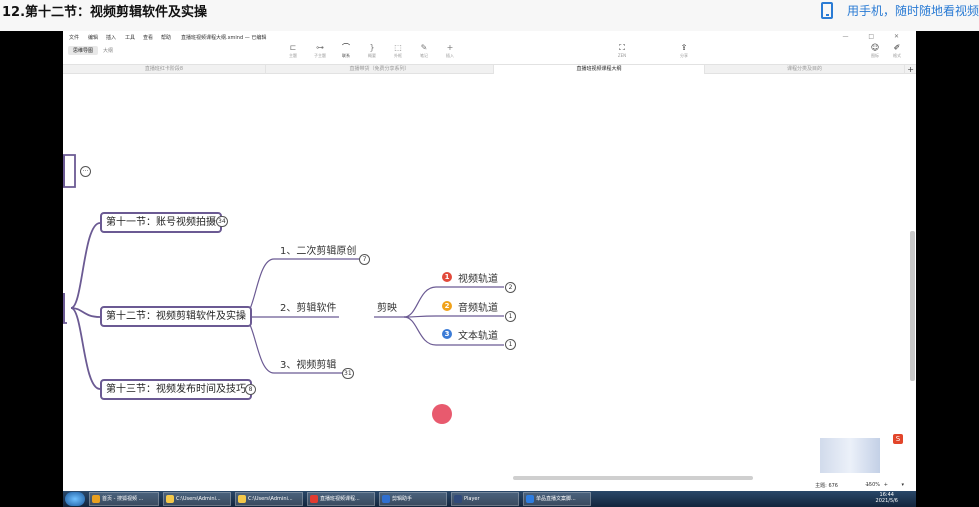 The width and height of the screenshot is (979, 507). I want to click on topic-count: 主题: 676, so click(826, 486).